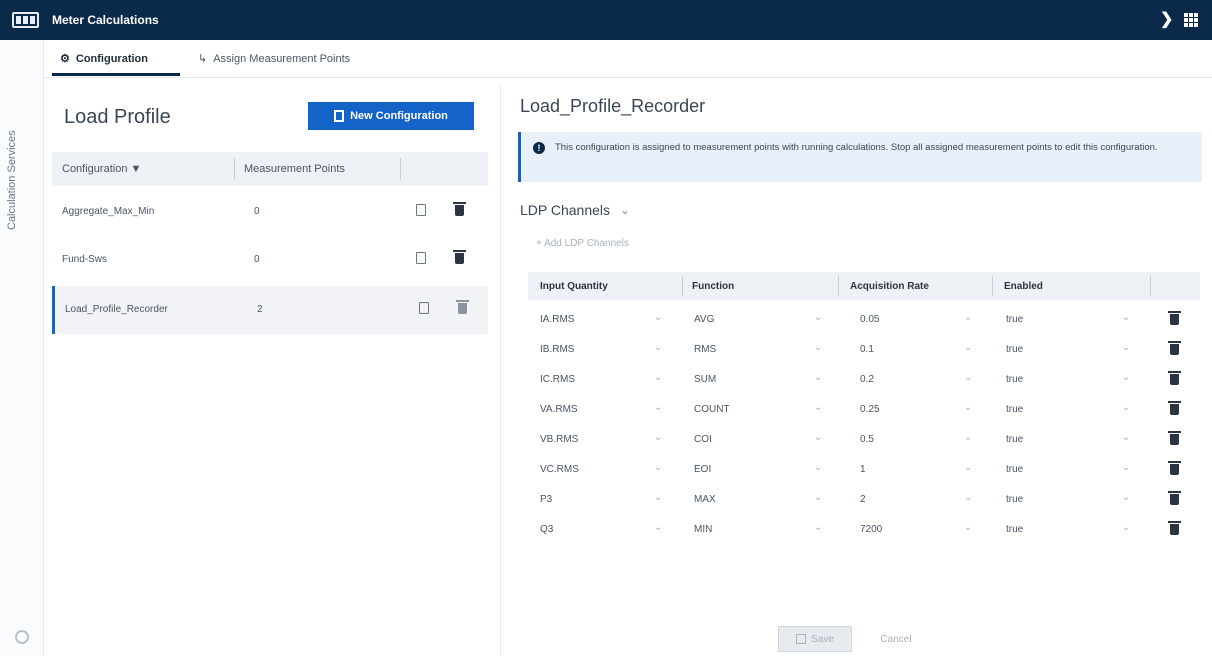  Describe the element at coordinates (1166, 20) in the screenshot. I see `collapse-arrow-icon: ❯` at that location.